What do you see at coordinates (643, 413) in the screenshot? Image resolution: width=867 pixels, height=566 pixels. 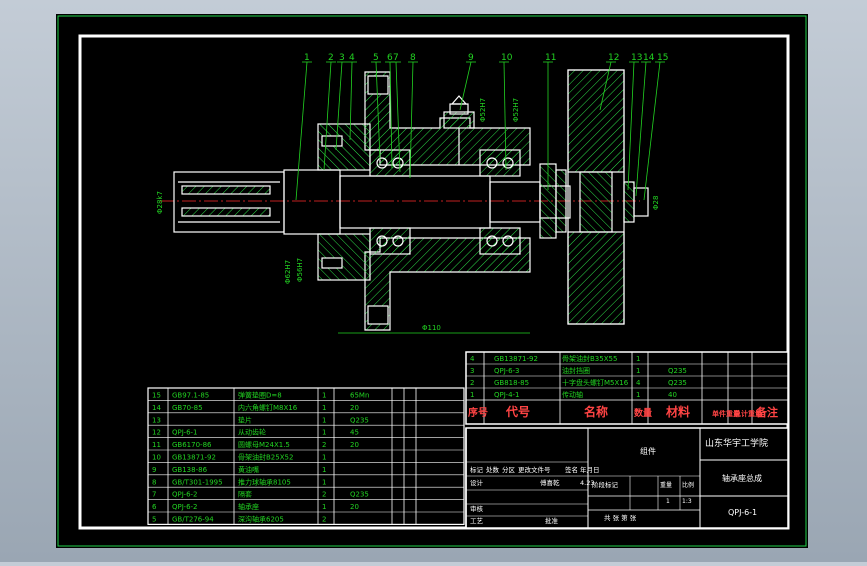 I see `bom-header-cell: 数量` at bounding box center [643, 413].